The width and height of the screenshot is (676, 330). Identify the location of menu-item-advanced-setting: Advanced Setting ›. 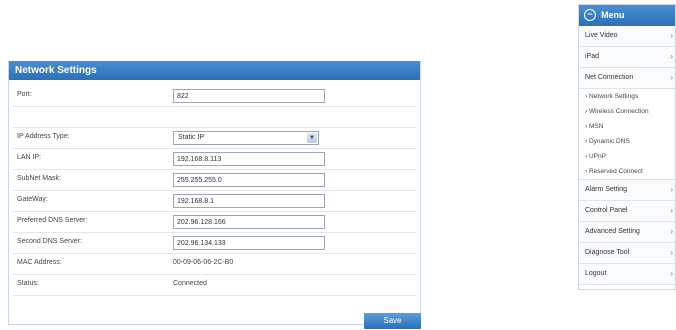
(627, 232).